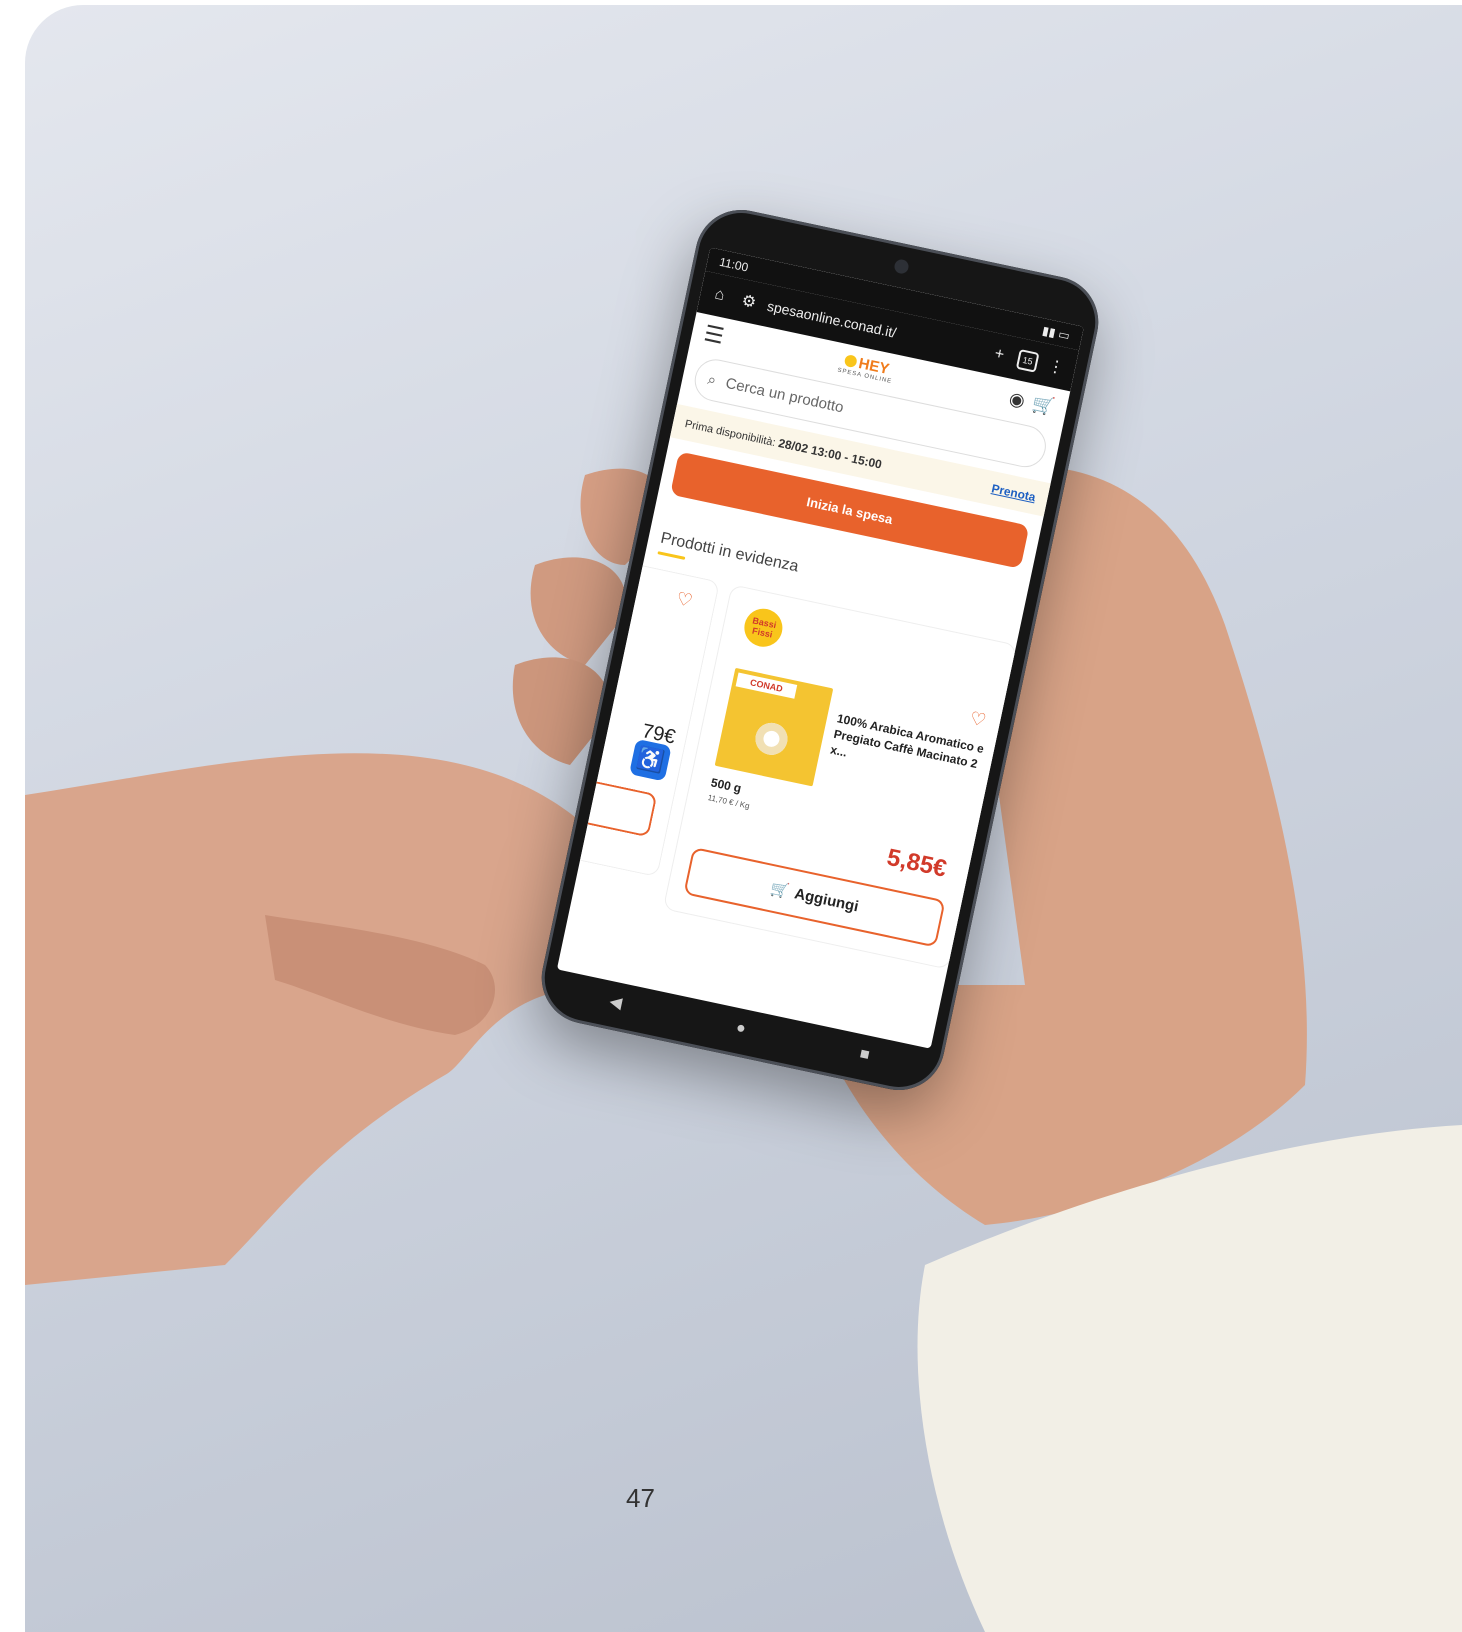  I want to click on availability-slot: 28/02 13:00 - 15:00, so click(830, 454).